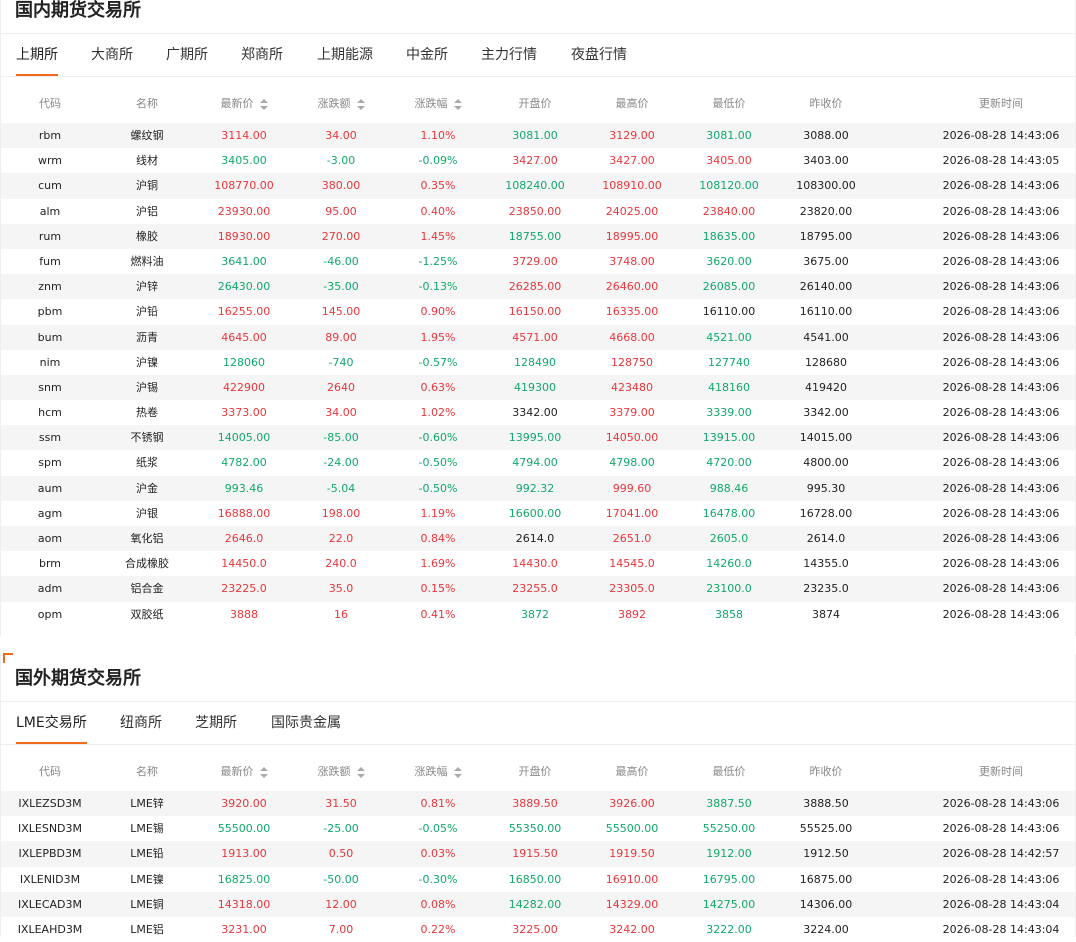 This screenshot has width=1076, height=942. Describe the element at coordinates (599, 55) in the screenshot. I see `tab-night-session: 夜盘行情` at that location.